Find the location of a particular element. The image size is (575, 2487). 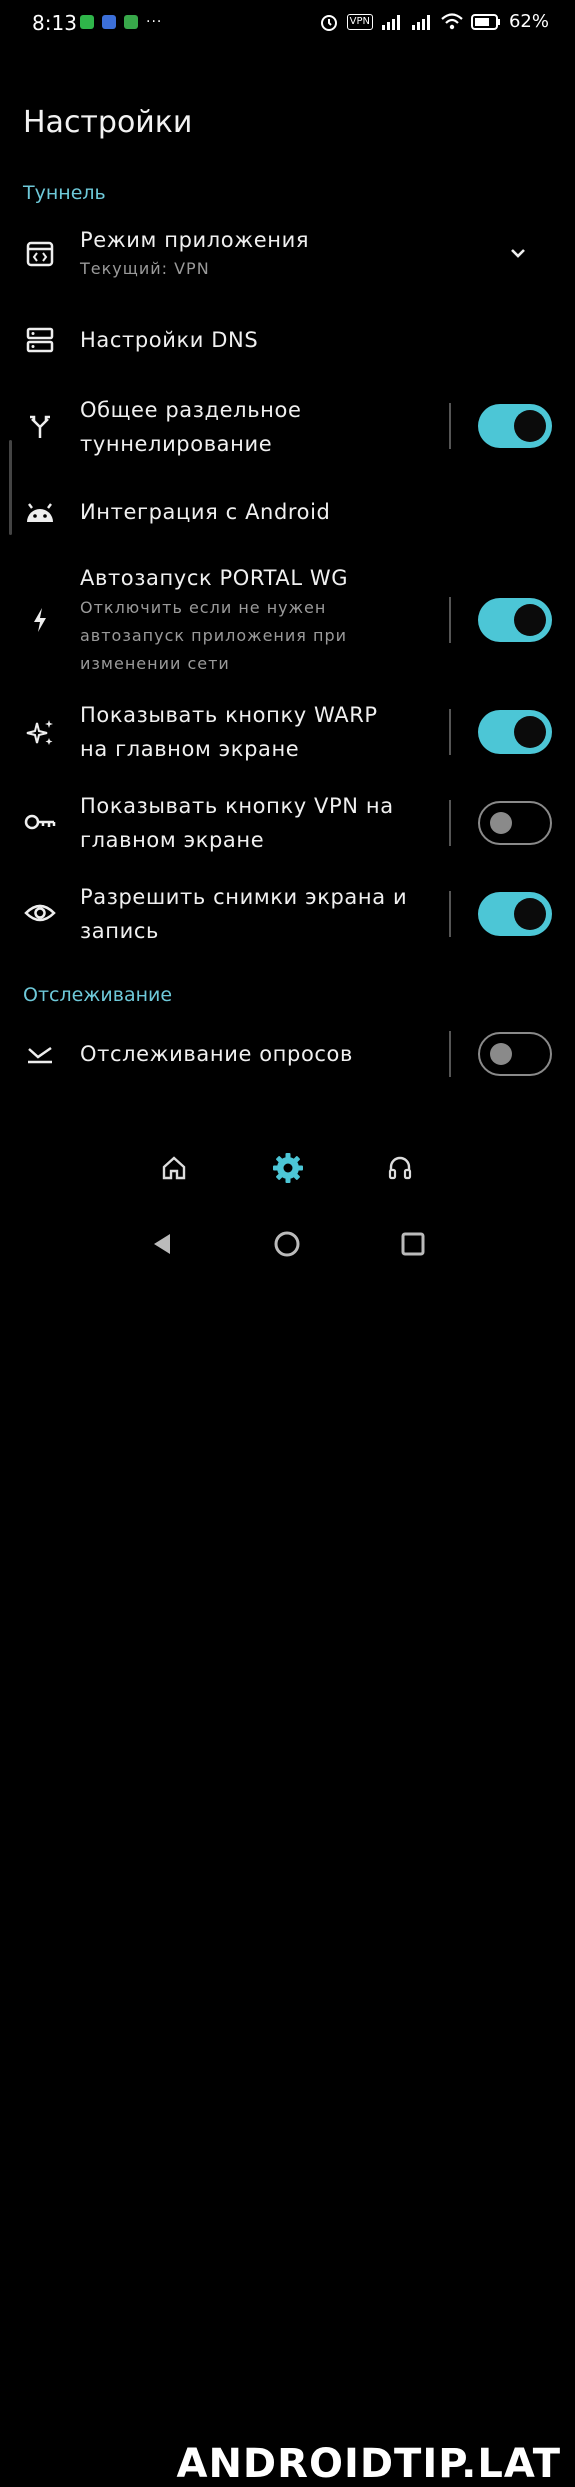

vpn-title-1: Показывать кнопку VPN на is located at coordinates (237, 806).